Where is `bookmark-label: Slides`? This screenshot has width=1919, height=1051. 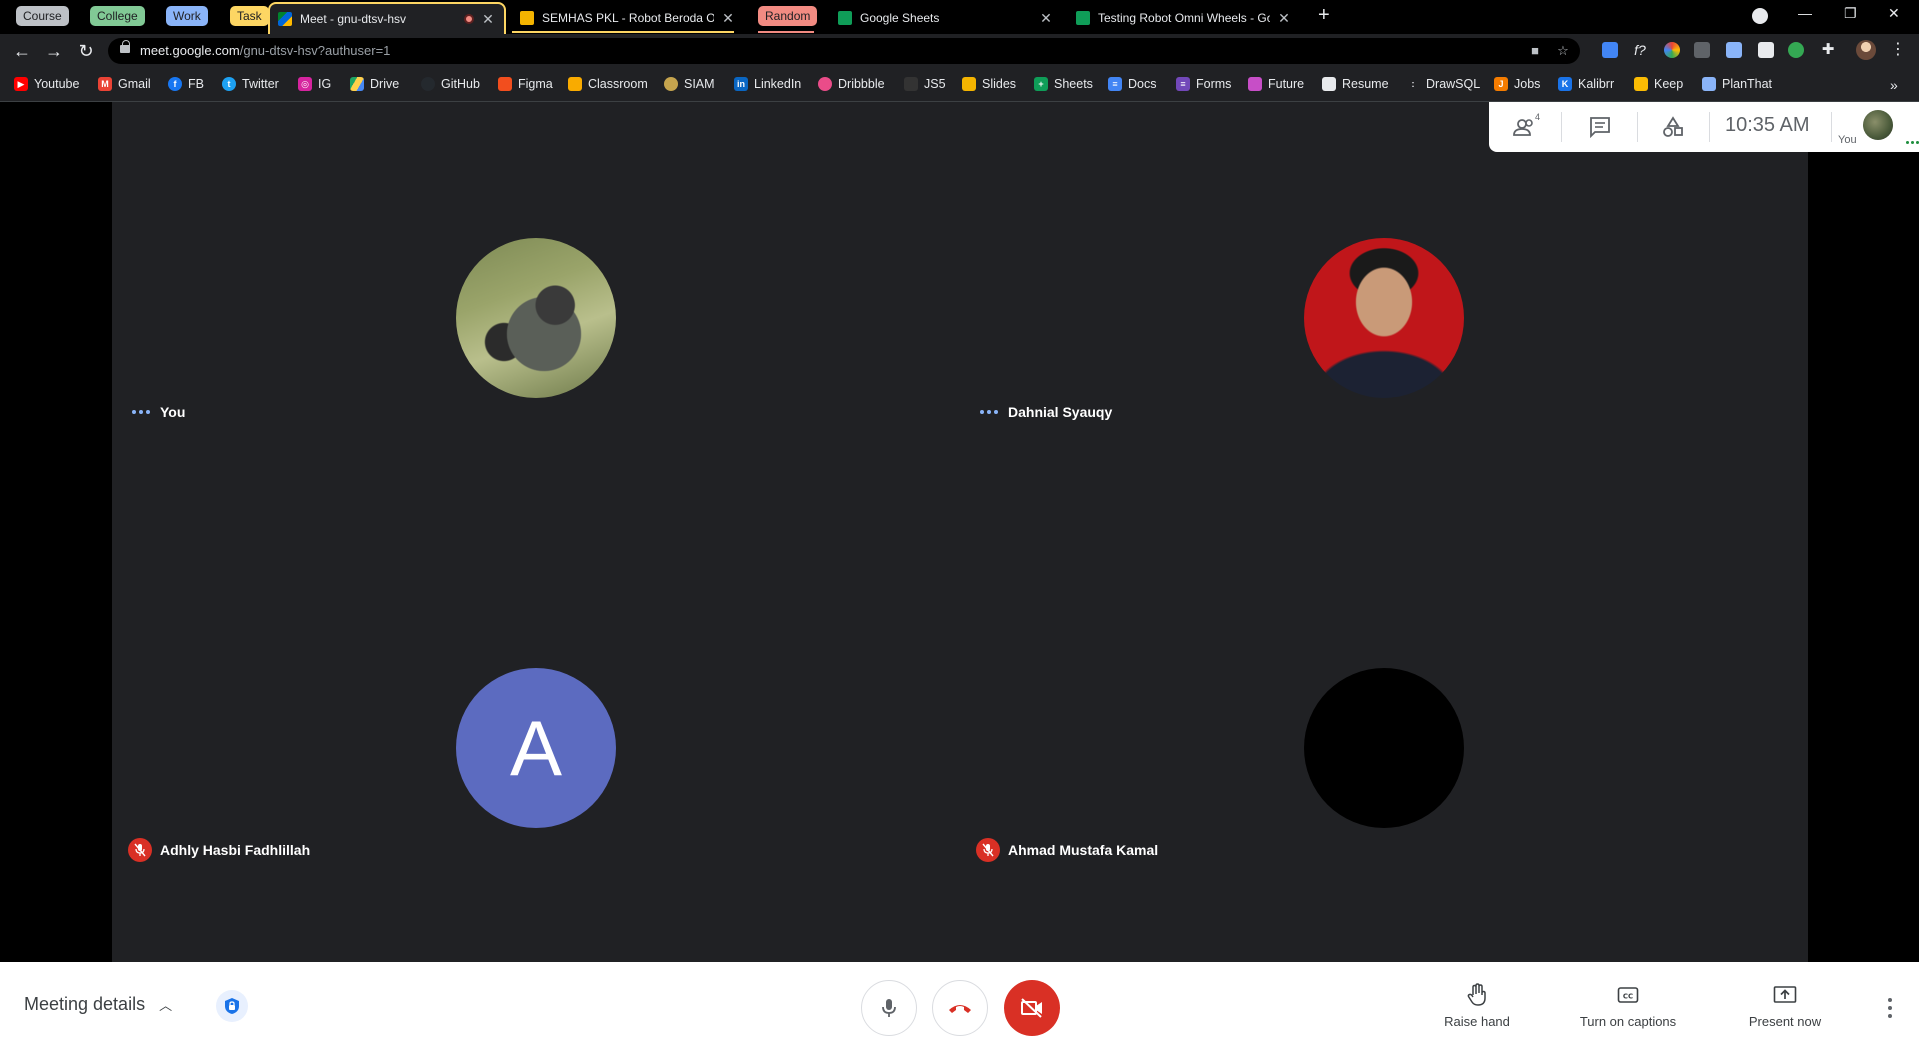
bookmark-label: Slides is located at coordinates (999, 84).